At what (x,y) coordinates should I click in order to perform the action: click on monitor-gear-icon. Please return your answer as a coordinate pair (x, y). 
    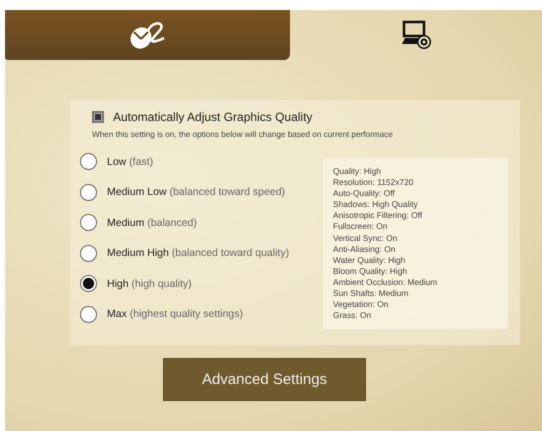
    Looking at the image, I should click on (416, 35).